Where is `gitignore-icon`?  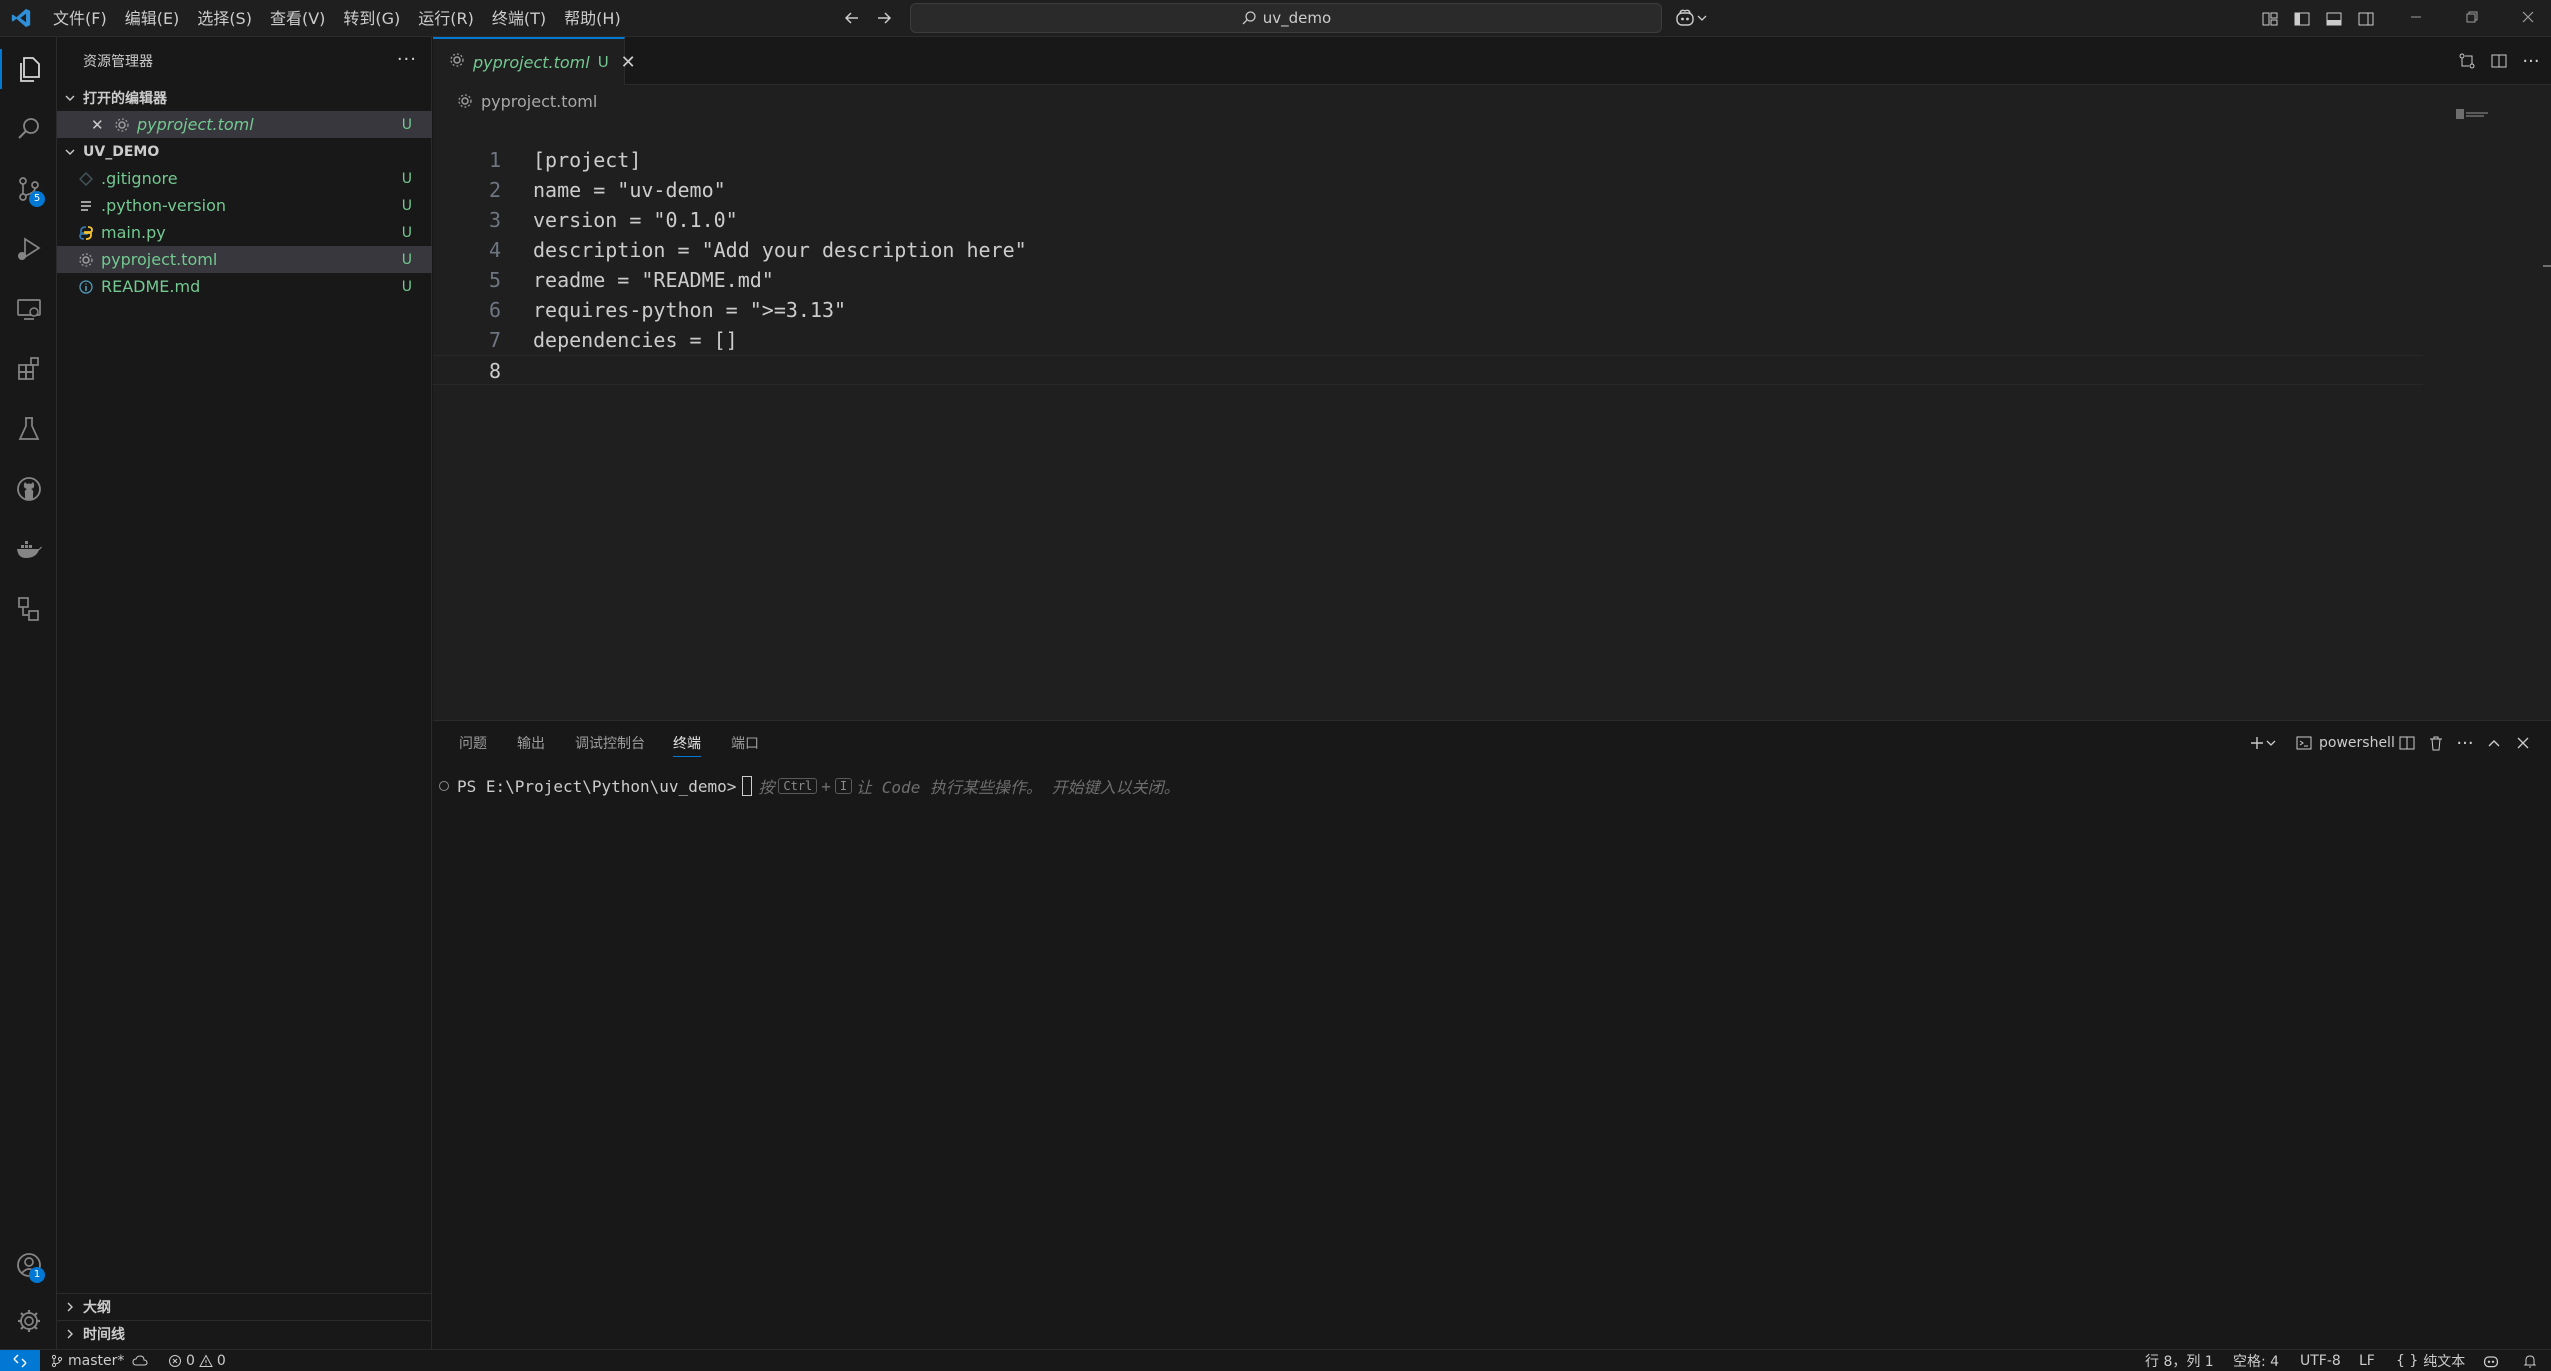 gitignore-icon is located at coordinates (86, 178).